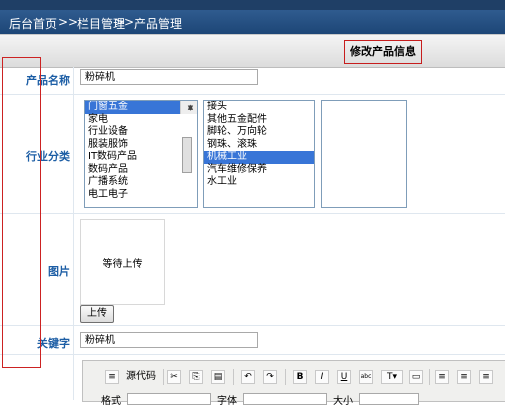 The image size is (505, 407). What do you see at coordinates (259, 120) in the screenshot?
I see `list-option: 其他五金配件` at bounding box center [259, 120].